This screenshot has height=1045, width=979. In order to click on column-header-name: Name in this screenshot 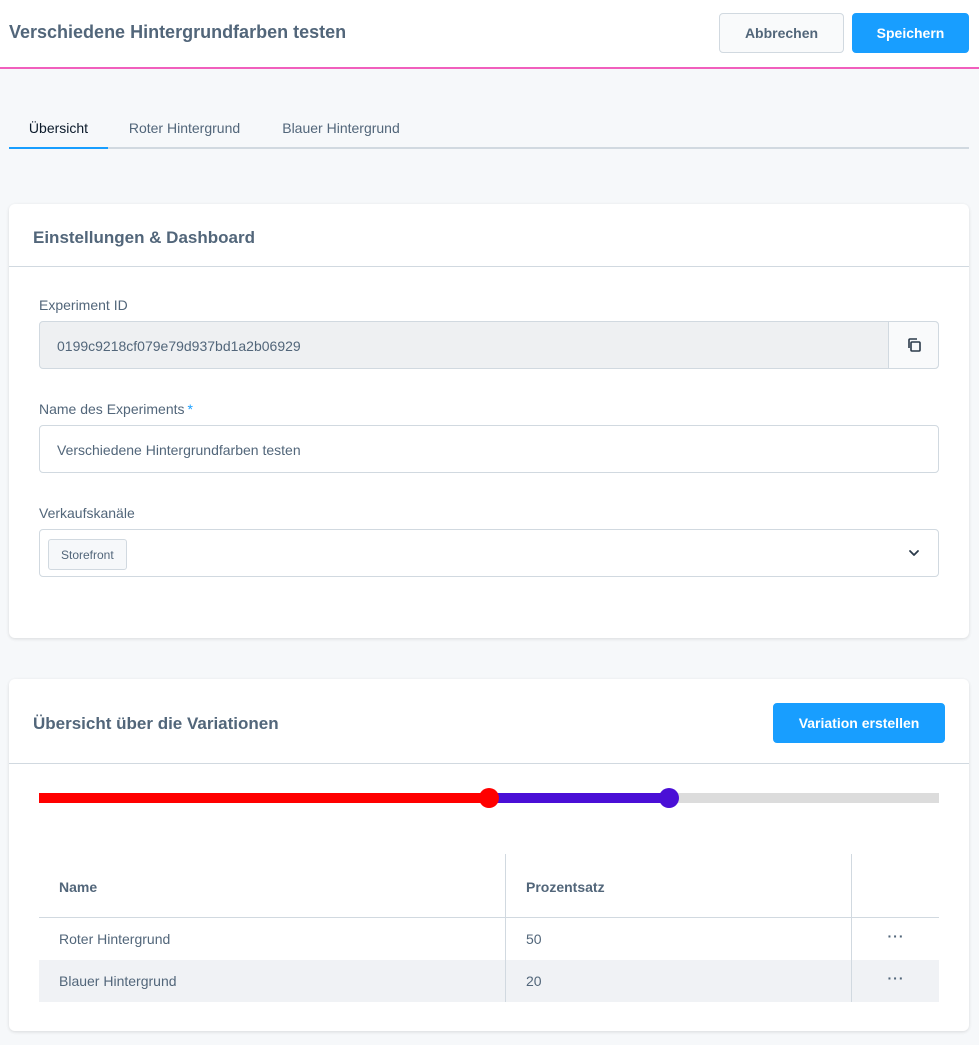, I will do `click(272, 885)`.